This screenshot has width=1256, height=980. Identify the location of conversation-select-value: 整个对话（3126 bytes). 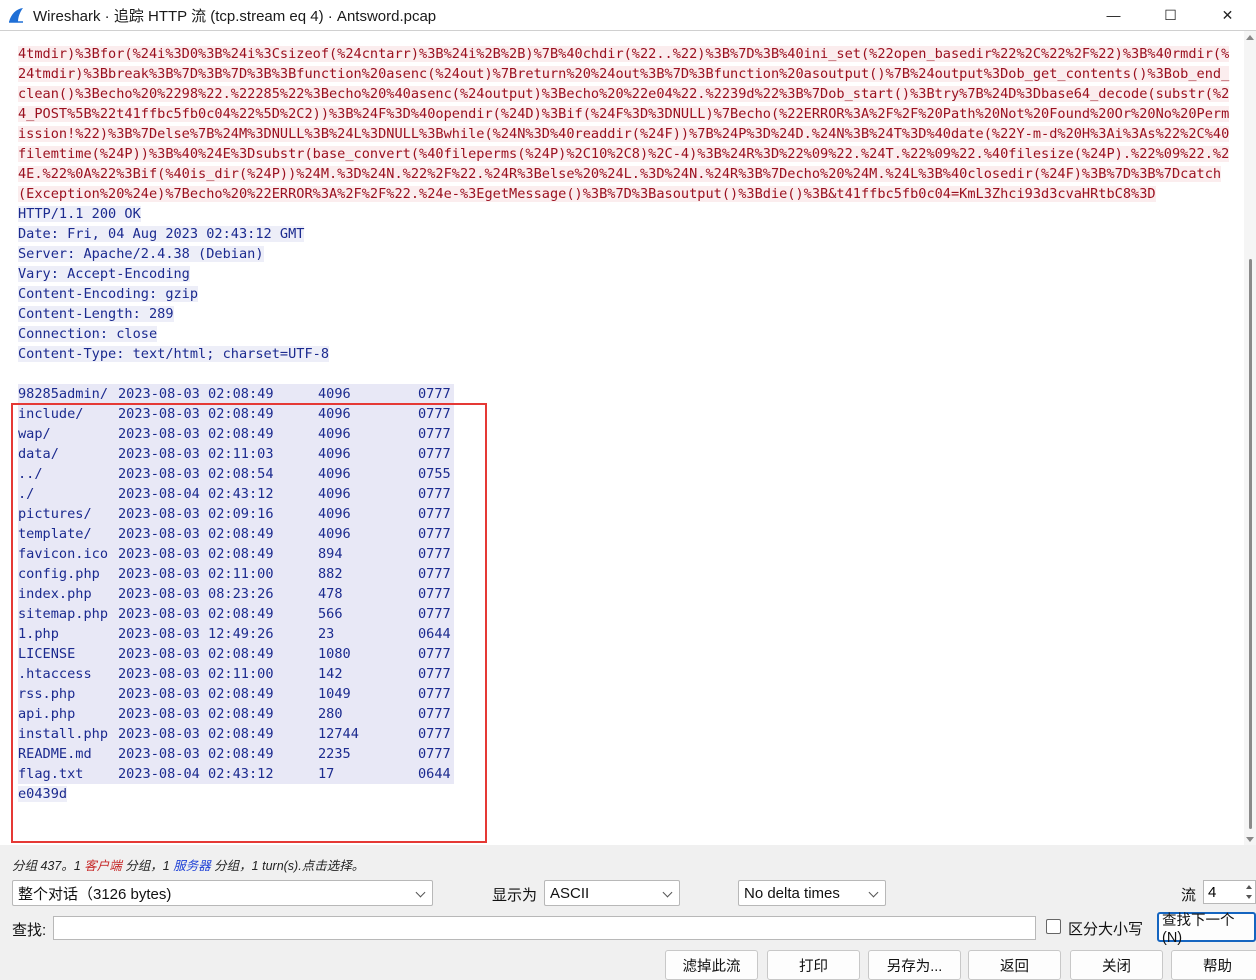
(95, 894).